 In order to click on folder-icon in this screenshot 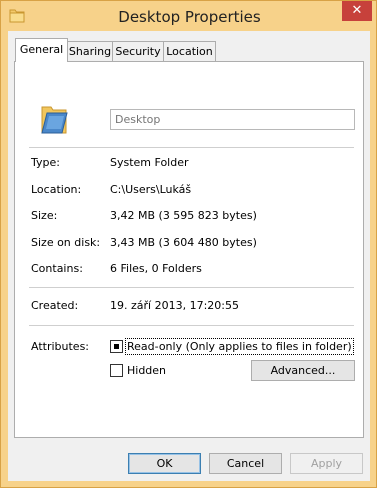, I will do `click(54, 120)`.